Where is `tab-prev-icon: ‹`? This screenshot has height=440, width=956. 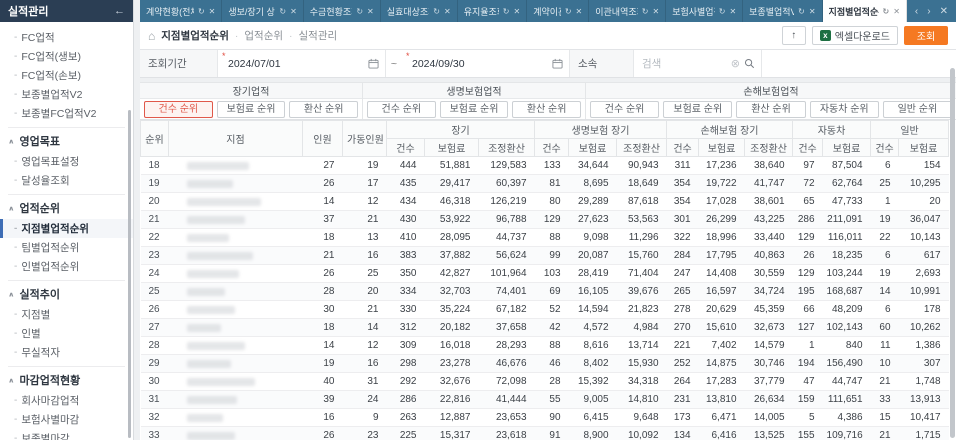 tab-prev-icon: ‹ is located at coordinates (916, 11).